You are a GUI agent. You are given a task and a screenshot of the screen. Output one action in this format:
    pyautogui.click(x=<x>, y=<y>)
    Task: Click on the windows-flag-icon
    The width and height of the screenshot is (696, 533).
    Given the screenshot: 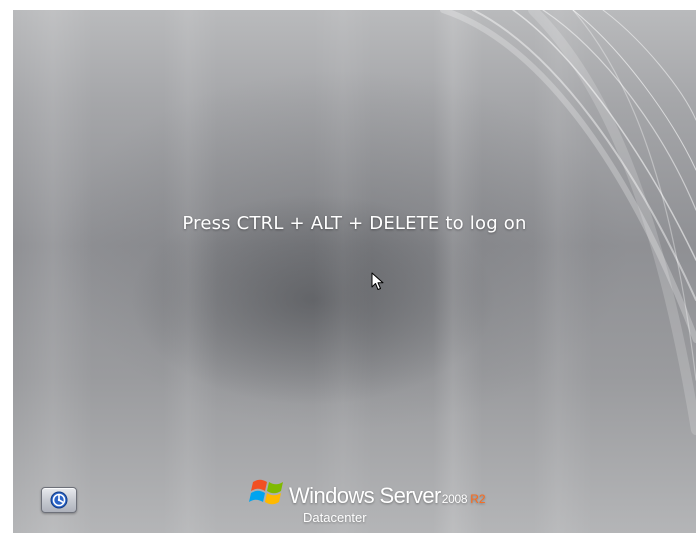 What is the action you would take?
    pyautogui.click(x=266, y=492)
    